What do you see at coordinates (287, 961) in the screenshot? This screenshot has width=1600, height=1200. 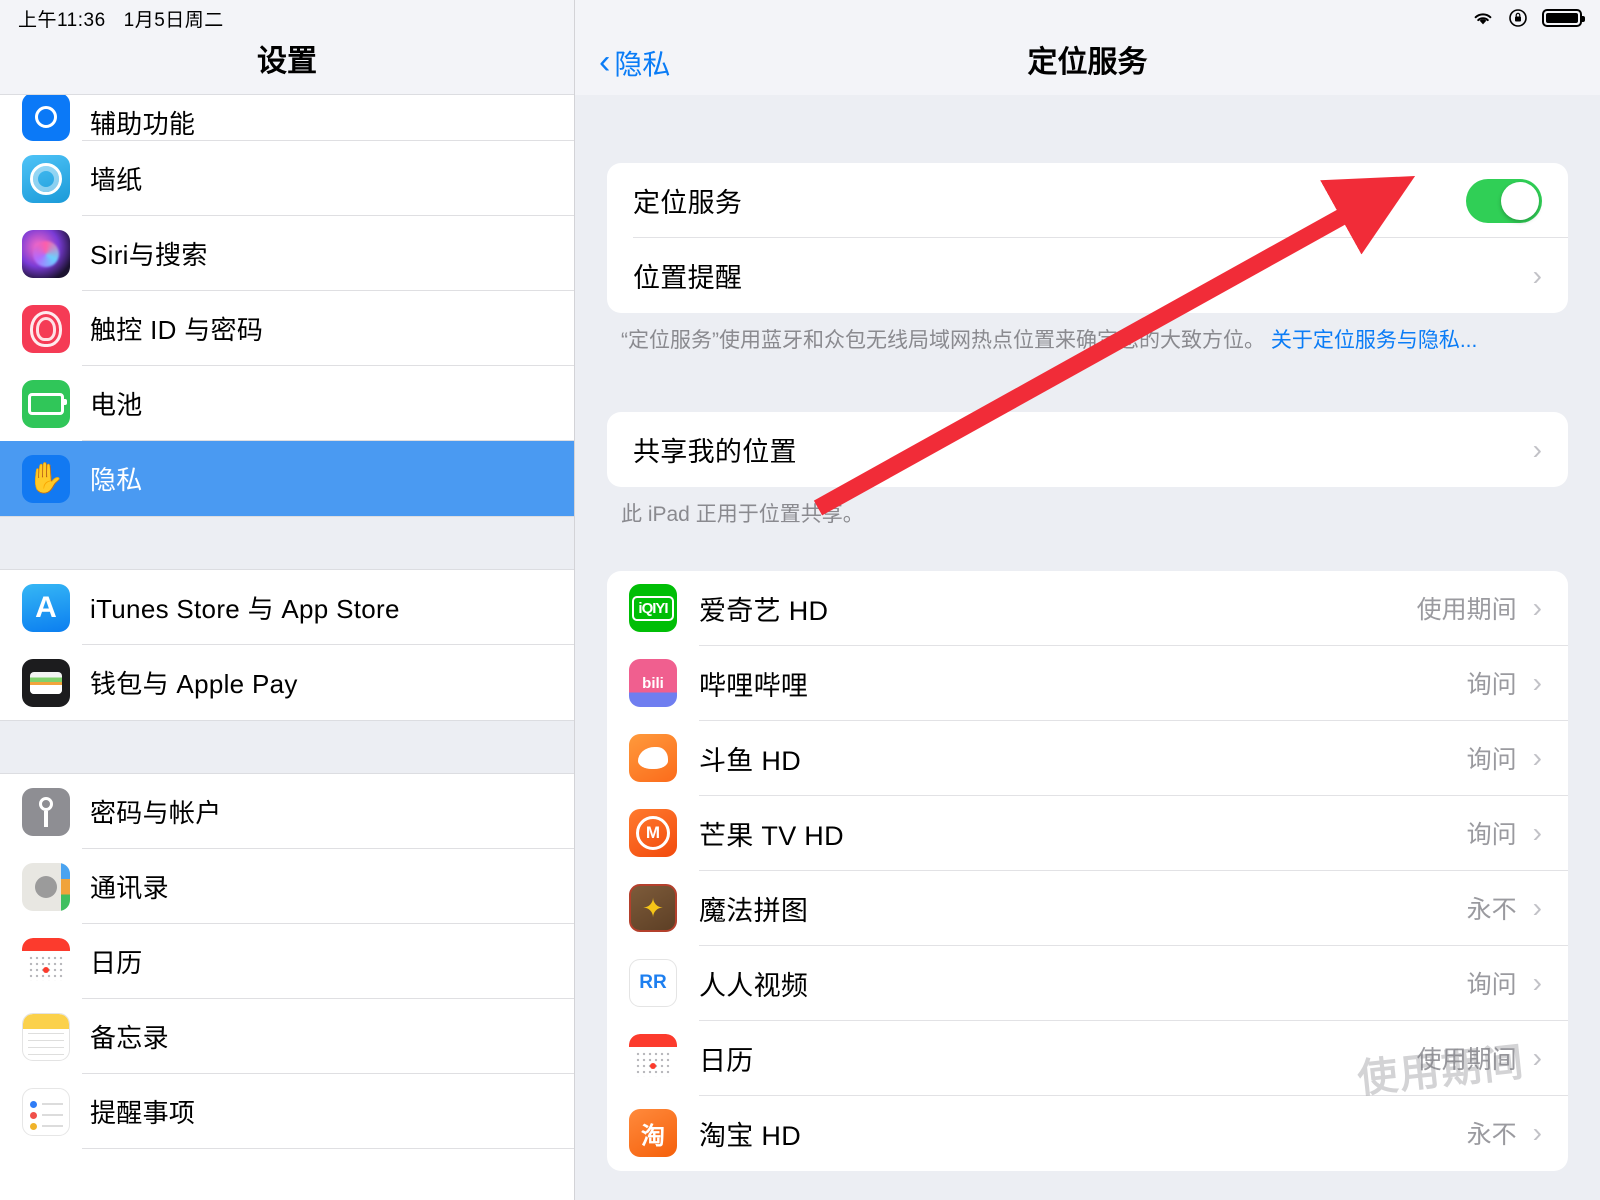 I see `sidebar-item-calendar: 日历` at bounding box center [287, 961].